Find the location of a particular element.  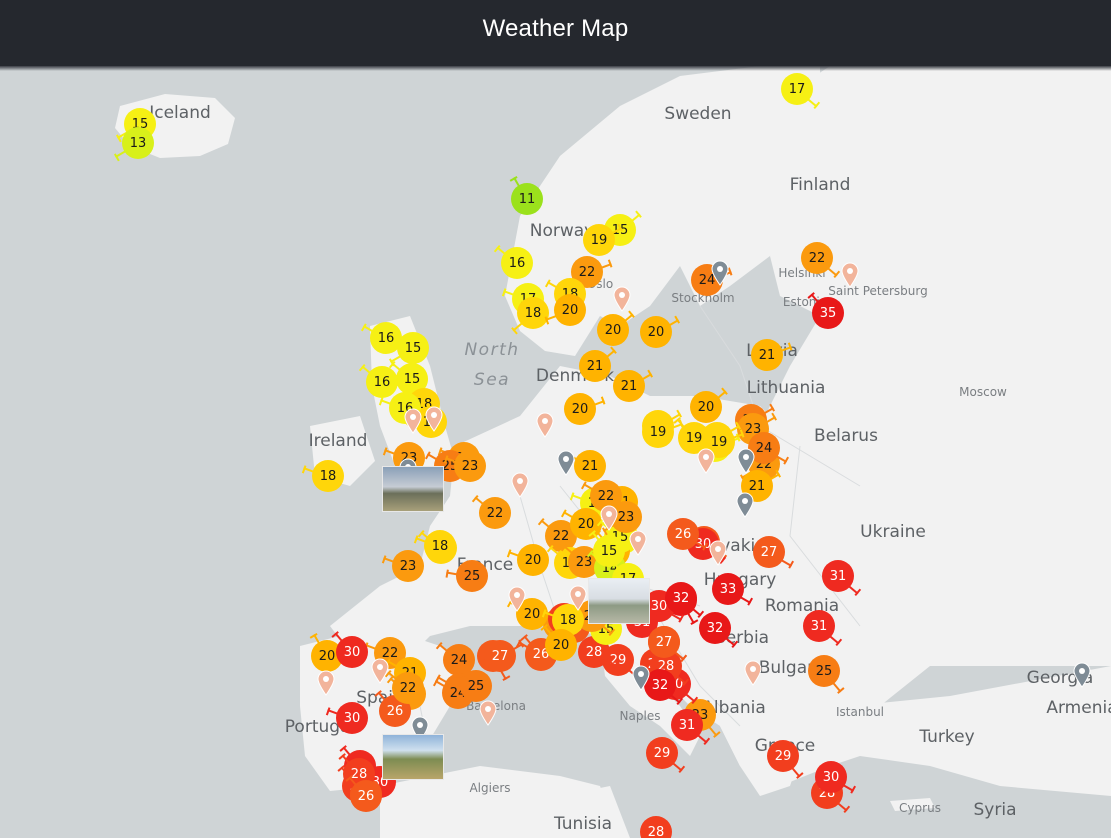

sea-label-north-sea: North Sea is located at coordinates (492, 365).